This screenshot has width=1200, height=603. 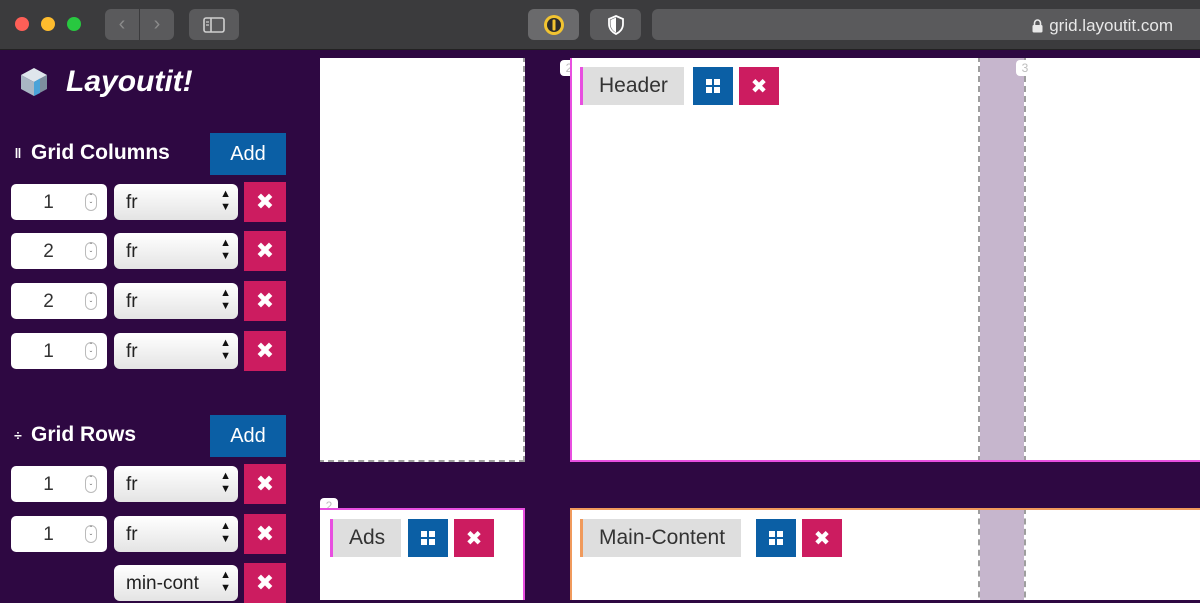 I want to click on grid-rows-heading: ÷ Grid Rows, so click(x=73, y=435).